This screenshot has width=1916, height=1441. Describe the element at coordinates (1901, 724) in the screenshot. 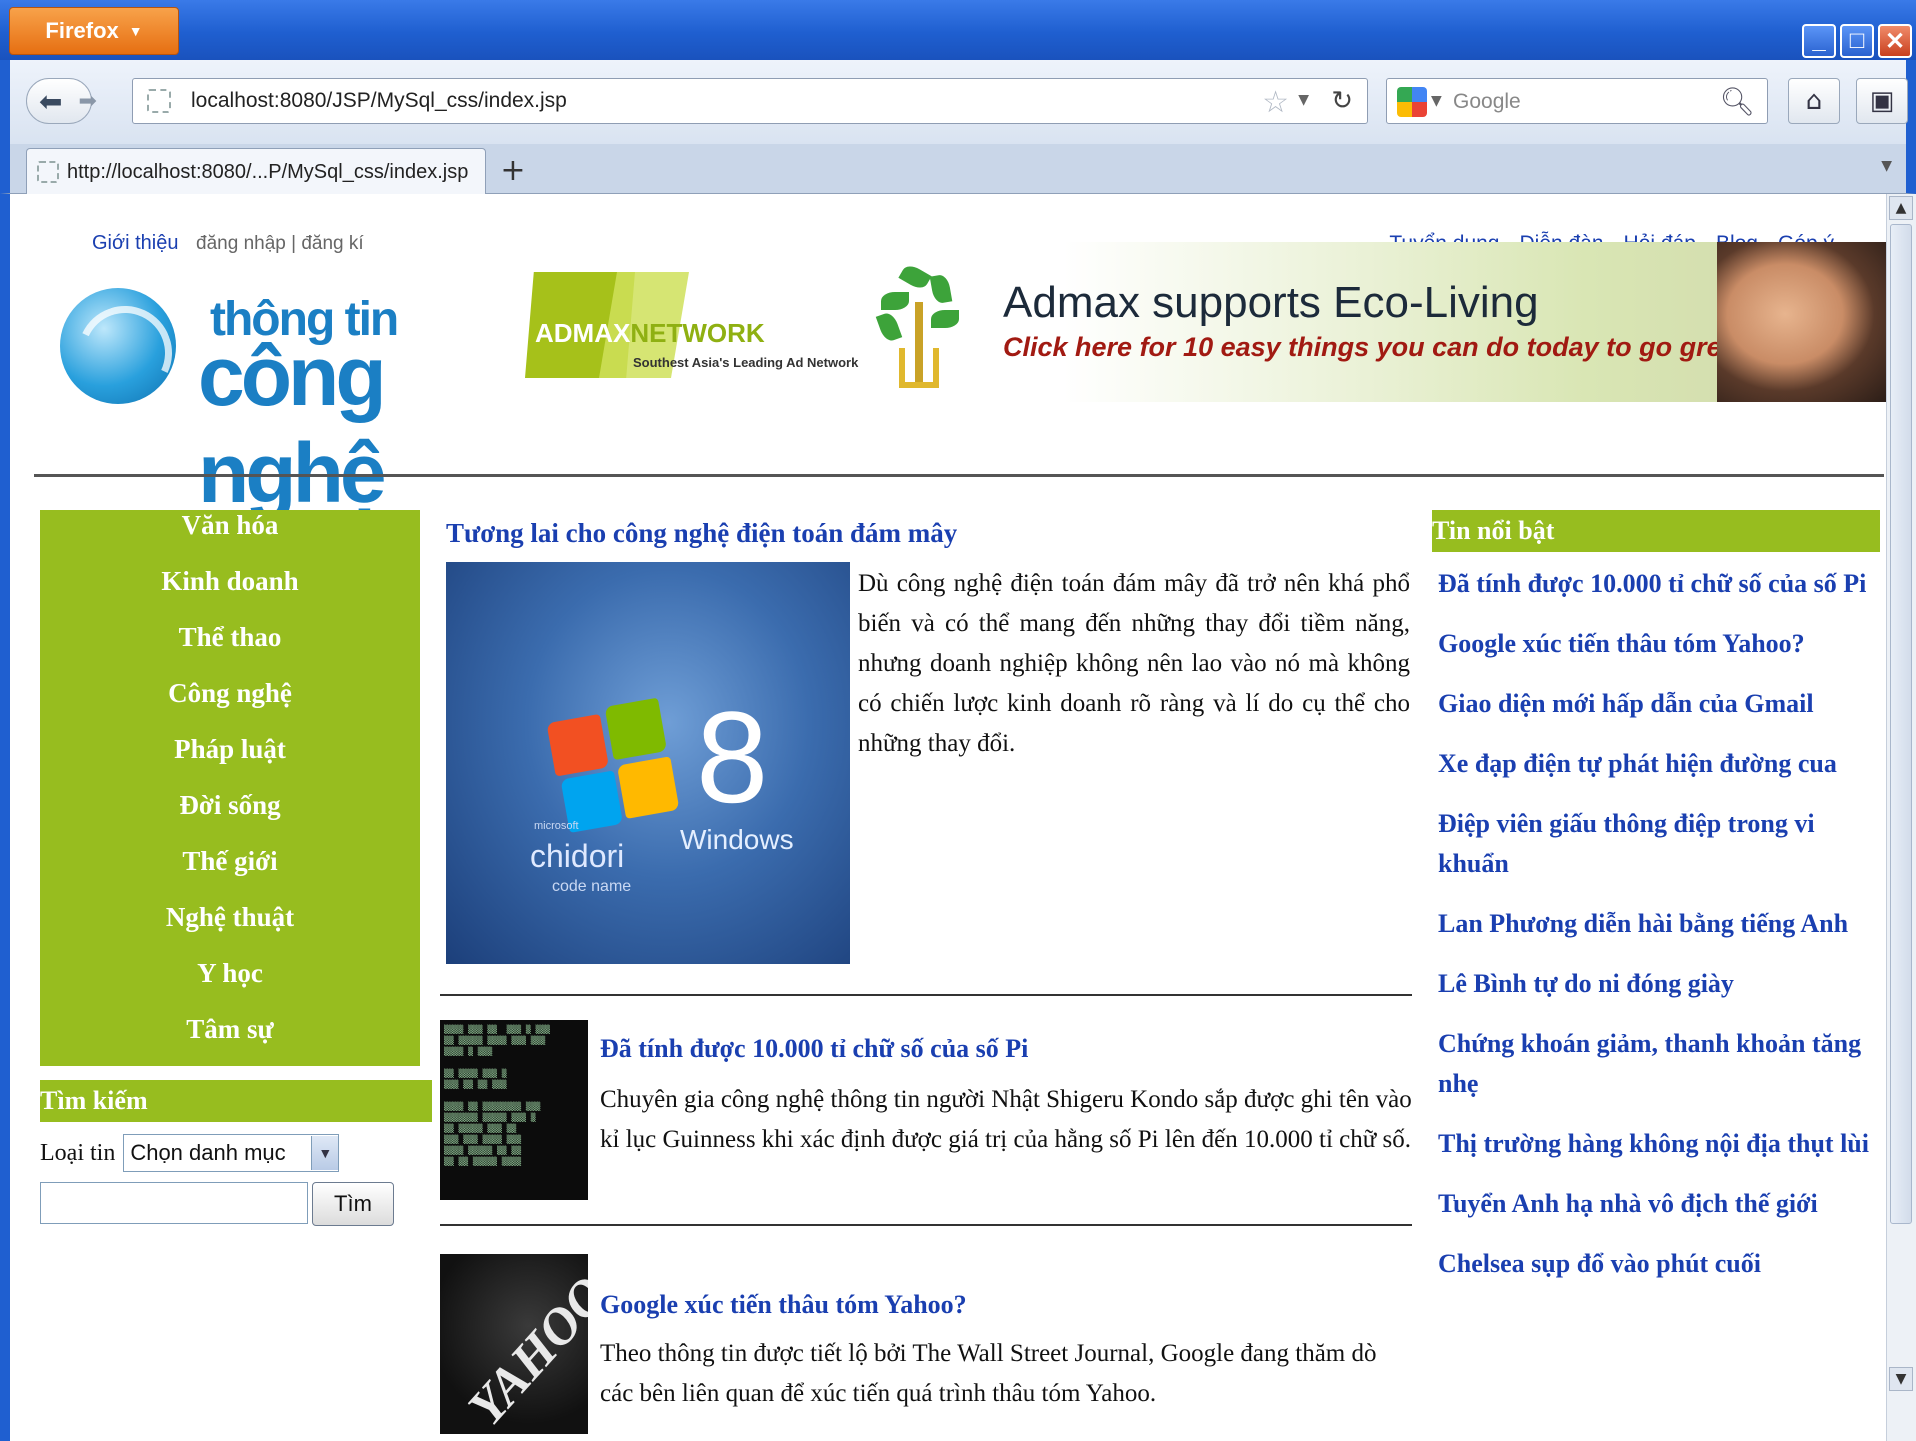

I see `scrollbar-thumb` at that location.